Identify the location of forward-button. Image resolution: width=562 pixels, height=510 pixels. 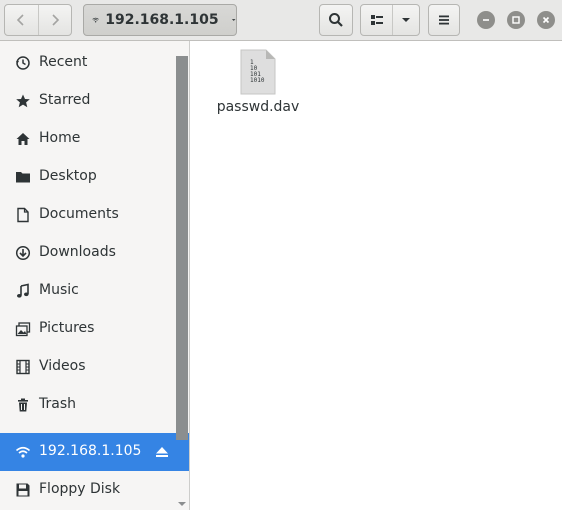
(54, 20).